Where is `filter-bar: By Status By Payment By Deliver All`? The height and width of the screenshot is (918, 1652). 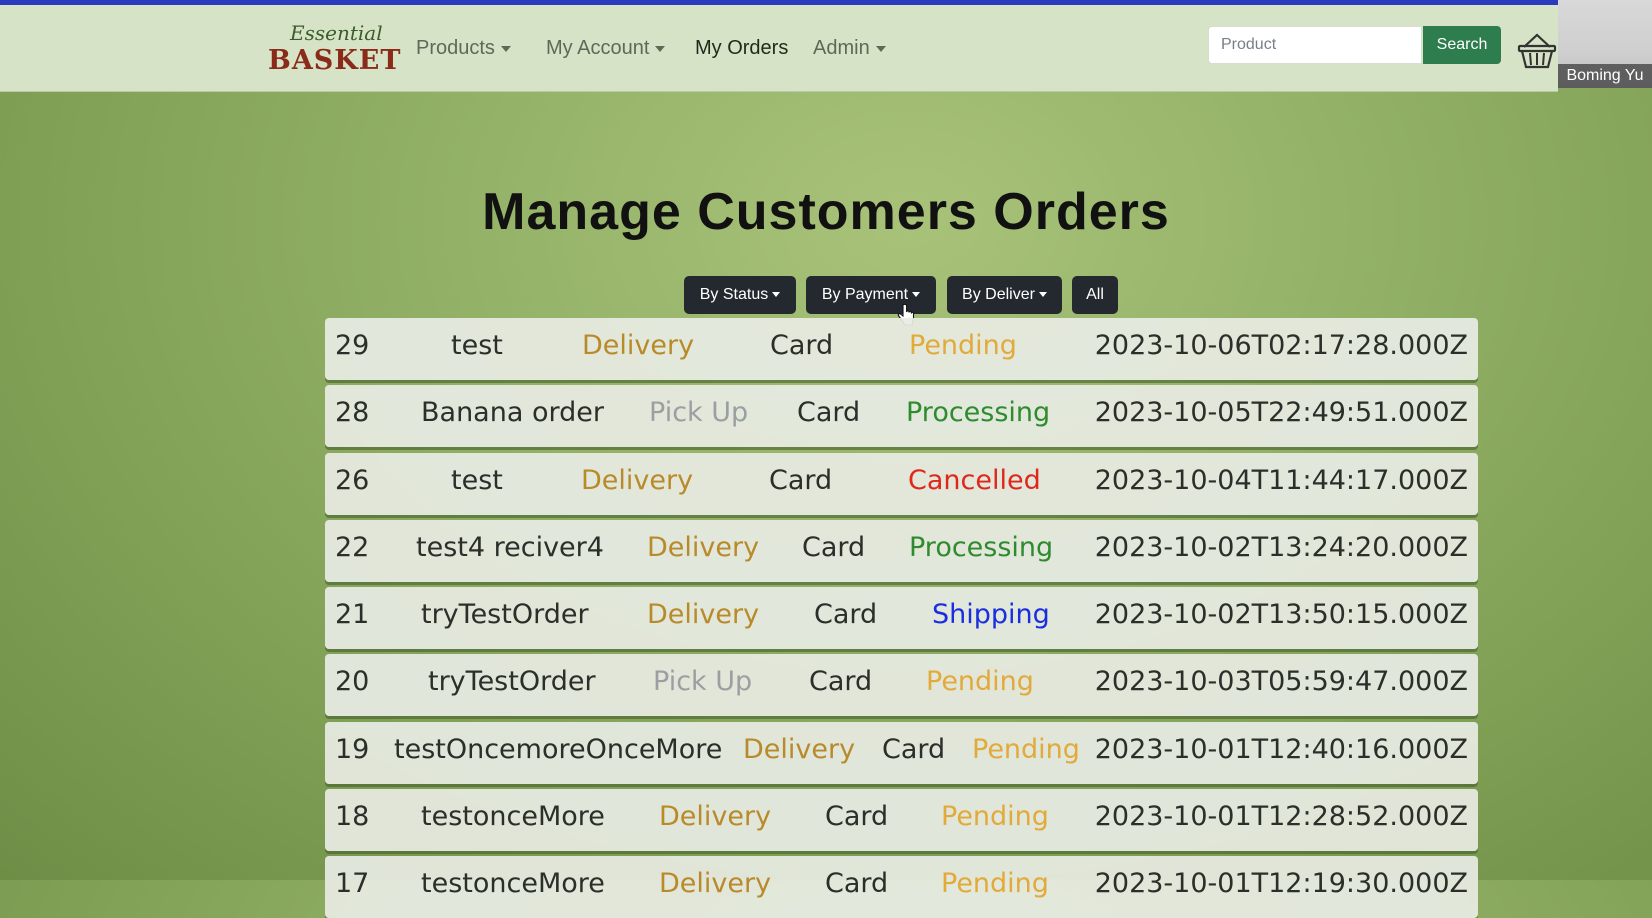 filter-bar: By Status By Payment By Deliver All is located at coordinates (826, 295).